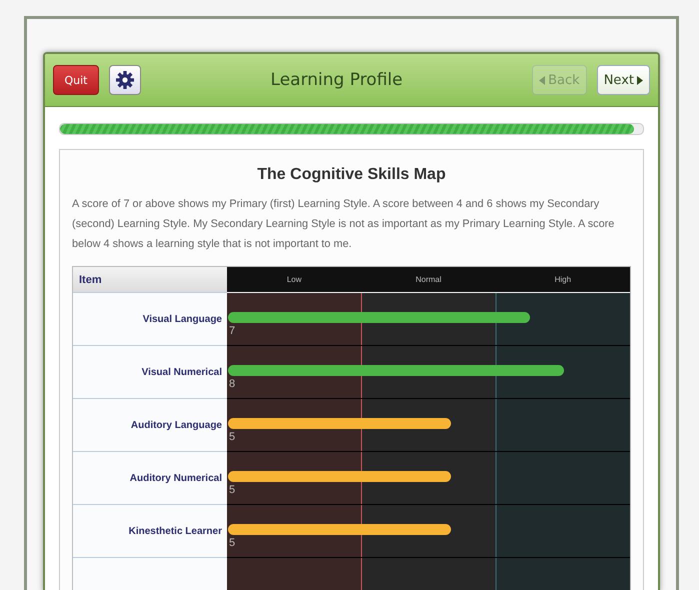 The image size is (699, 590). I want to click on band-label: High, so click(563, 280).